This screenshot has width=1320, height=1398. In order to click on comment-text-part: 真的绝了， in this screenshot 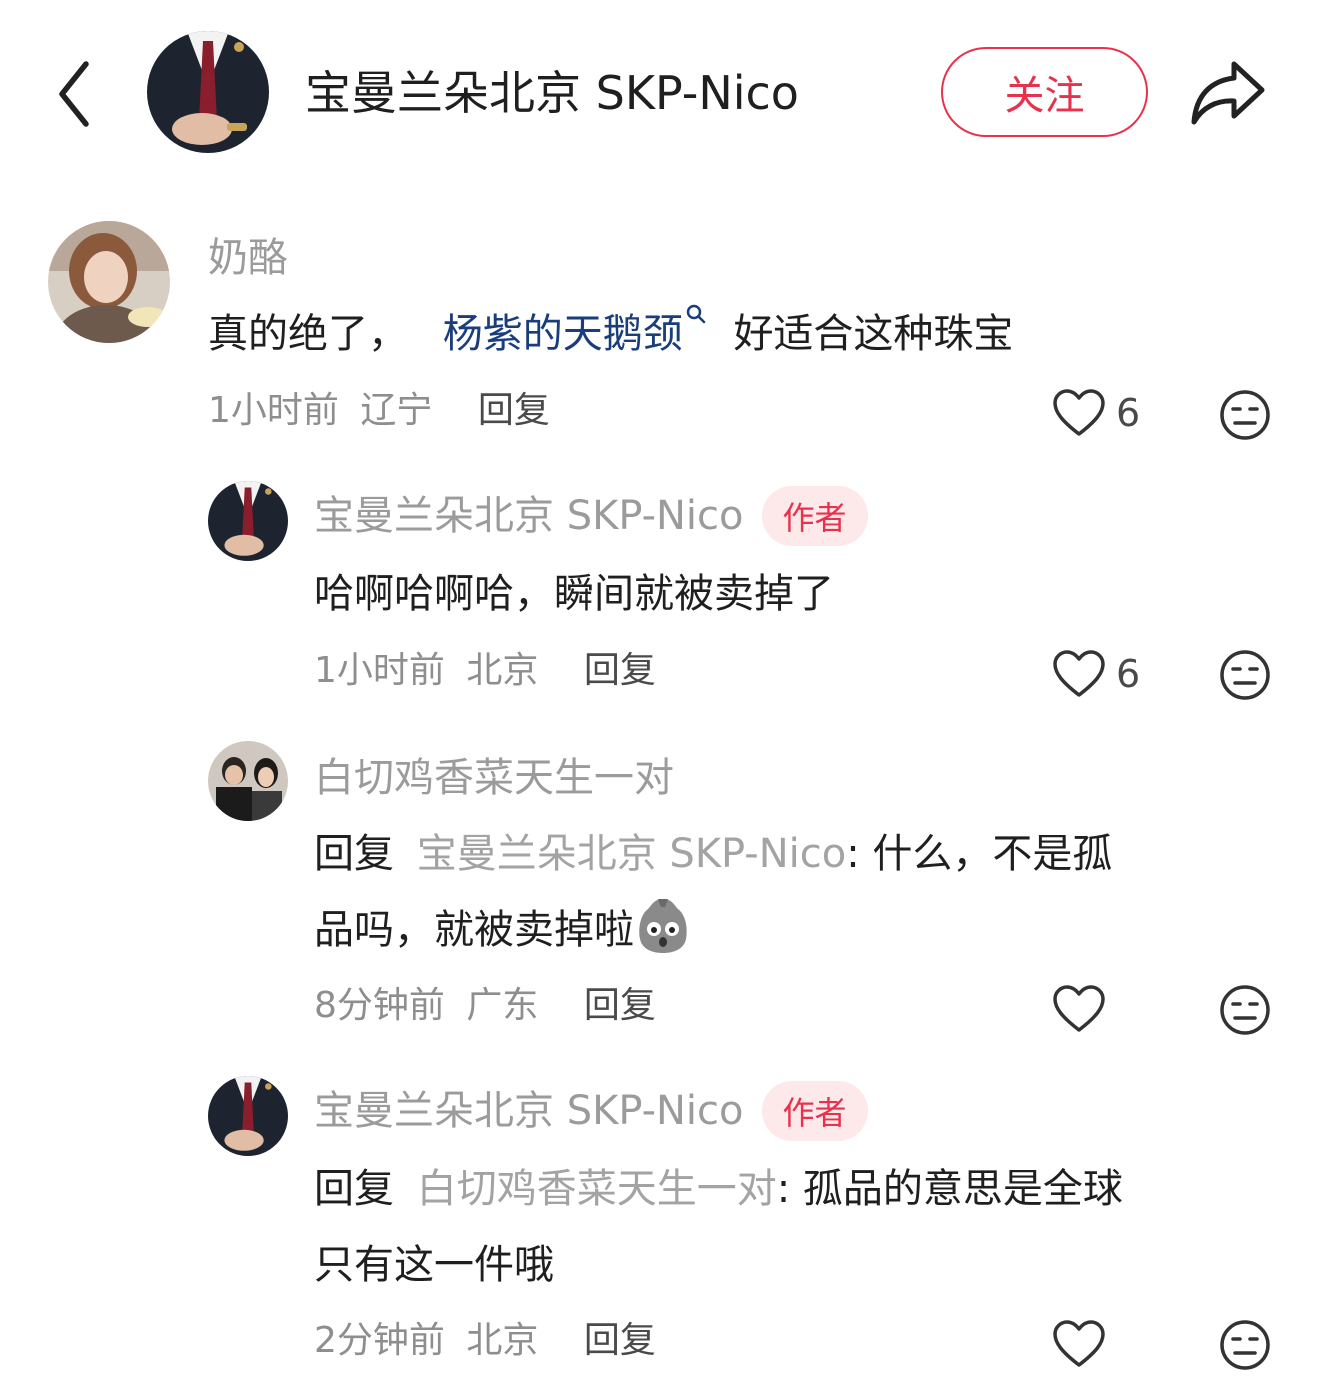, I will do `click(308, 334)`.